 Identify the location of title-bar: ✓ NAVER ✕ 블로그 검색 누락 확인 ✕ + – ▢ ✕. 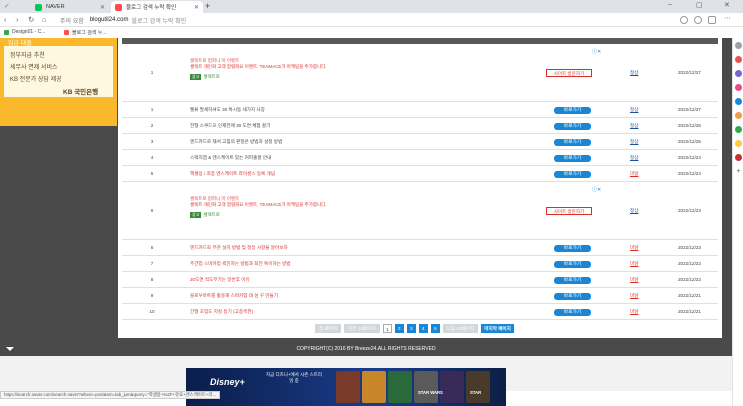
(371, 6).